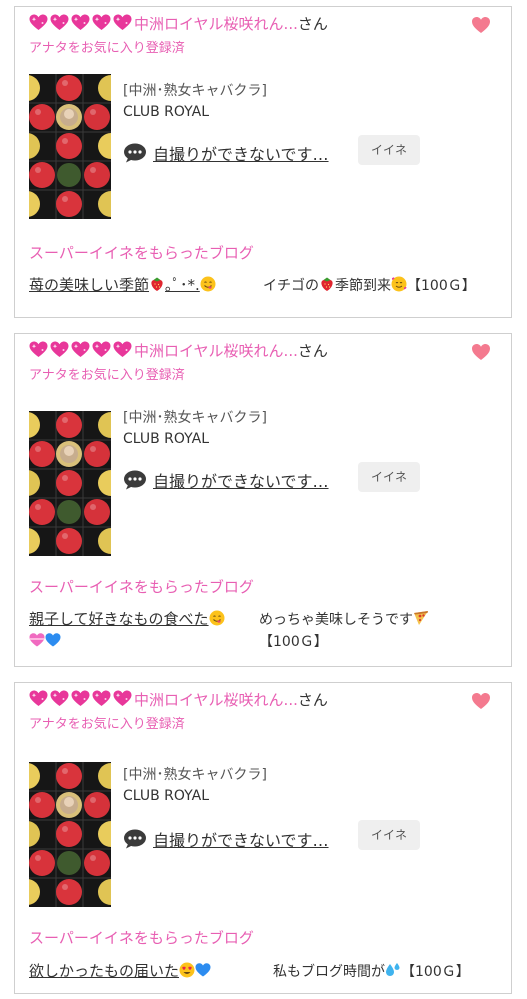 Image resolution: width=527 pixels, height=999 pixels. Describe the element at coordinates (89, 285) in the screenshot. I see `super-blog-title-text: 苺の美味しい季節` at that location.